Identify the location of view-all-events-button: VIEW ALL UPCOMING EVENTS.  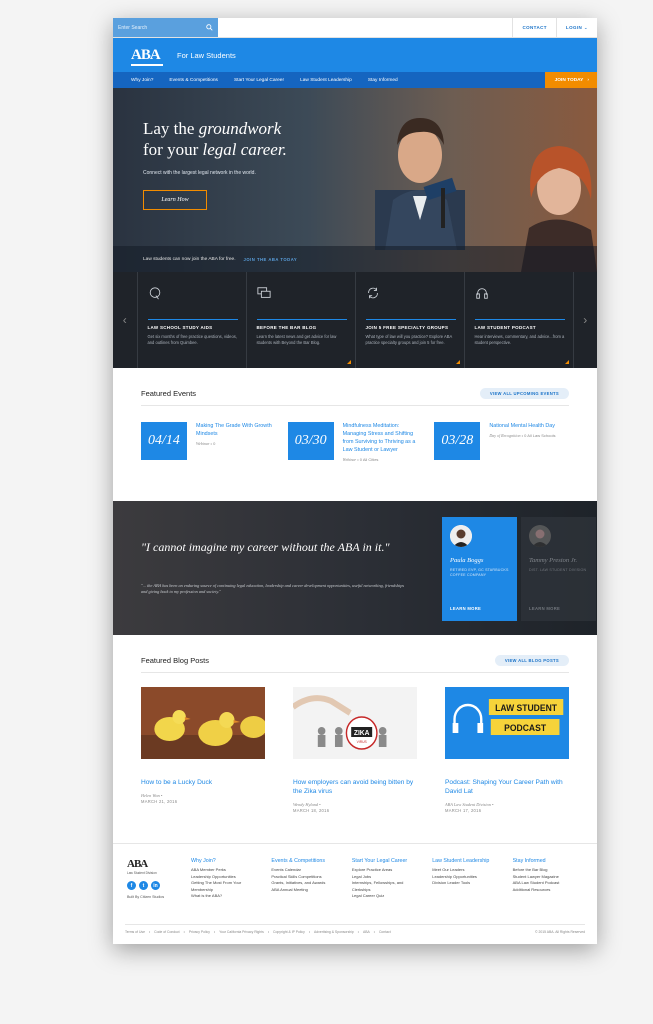
(524, 393).